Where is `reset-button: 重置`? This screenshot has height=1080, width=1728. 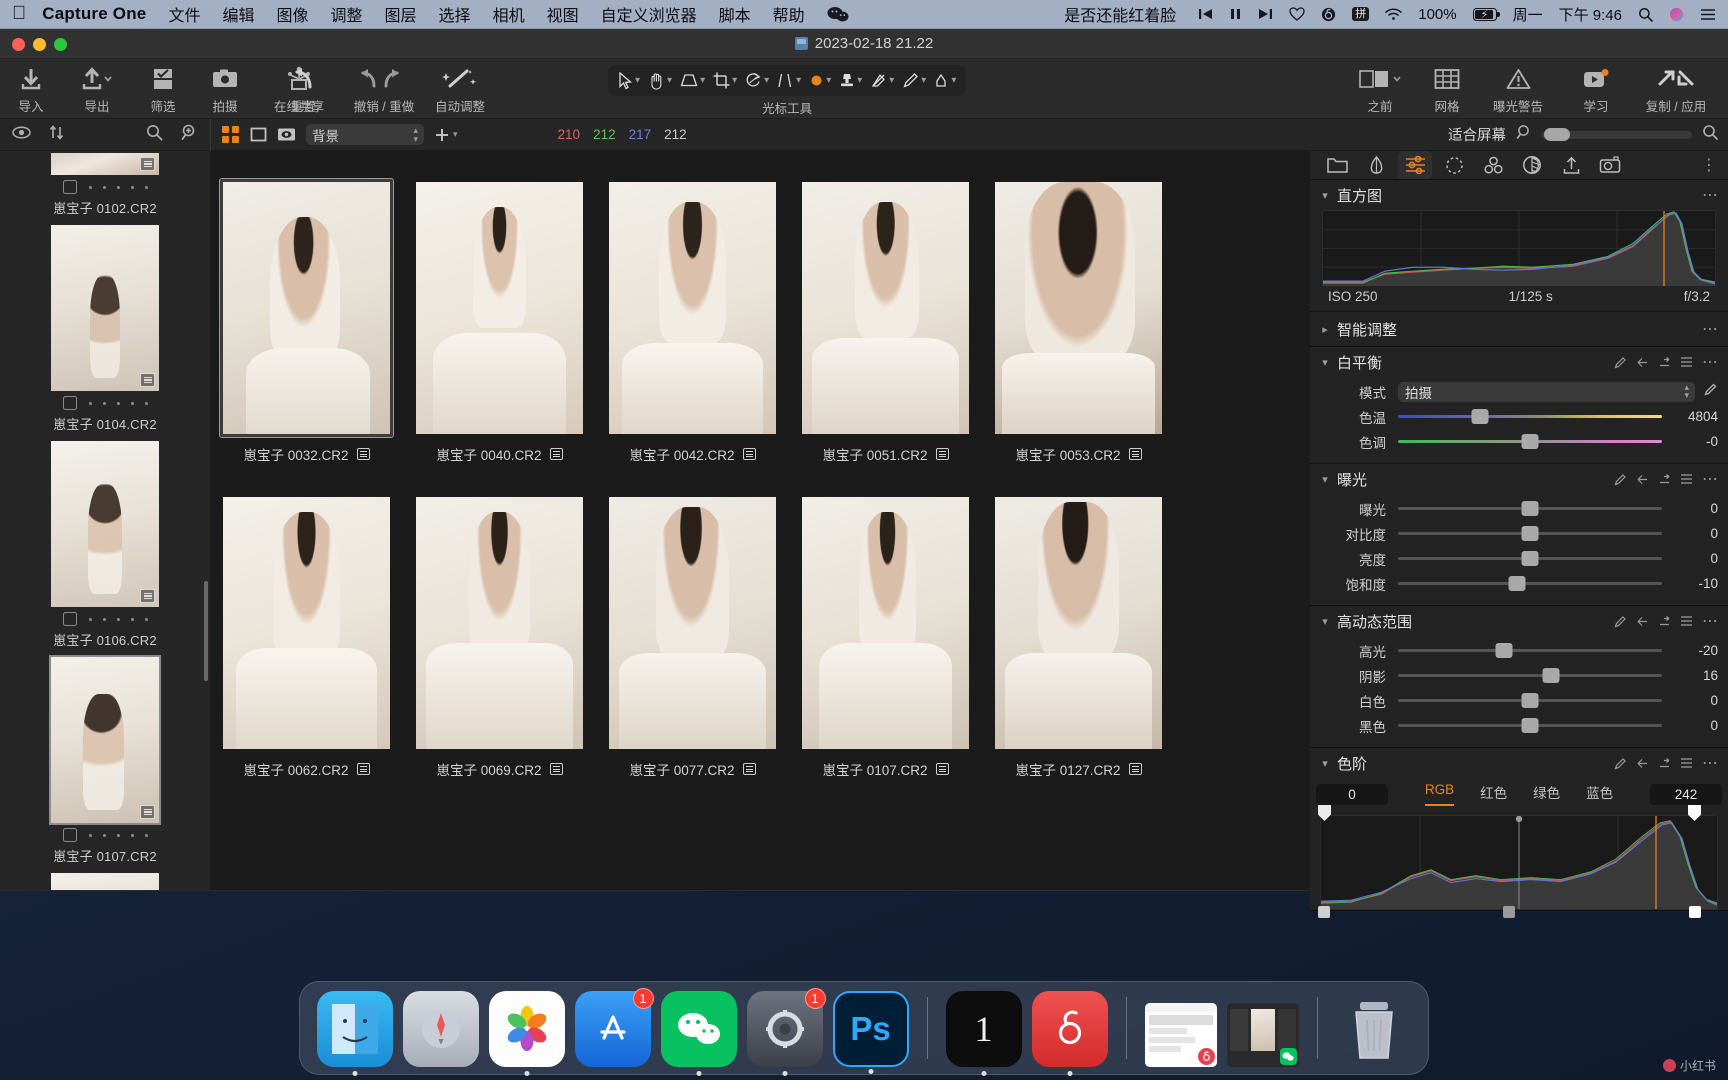 reset-button: 重置 is located at coordinates (303, 87).